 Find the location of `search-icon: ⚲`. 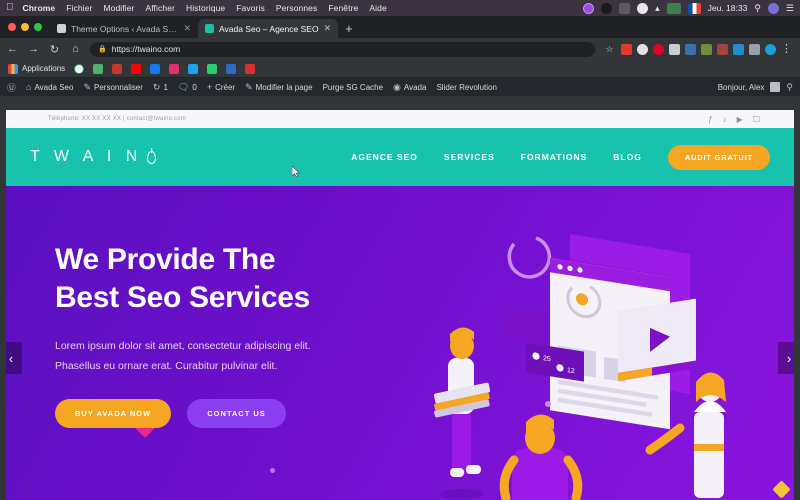

search-icon: ⚲ is located at coordinates (789, 87).